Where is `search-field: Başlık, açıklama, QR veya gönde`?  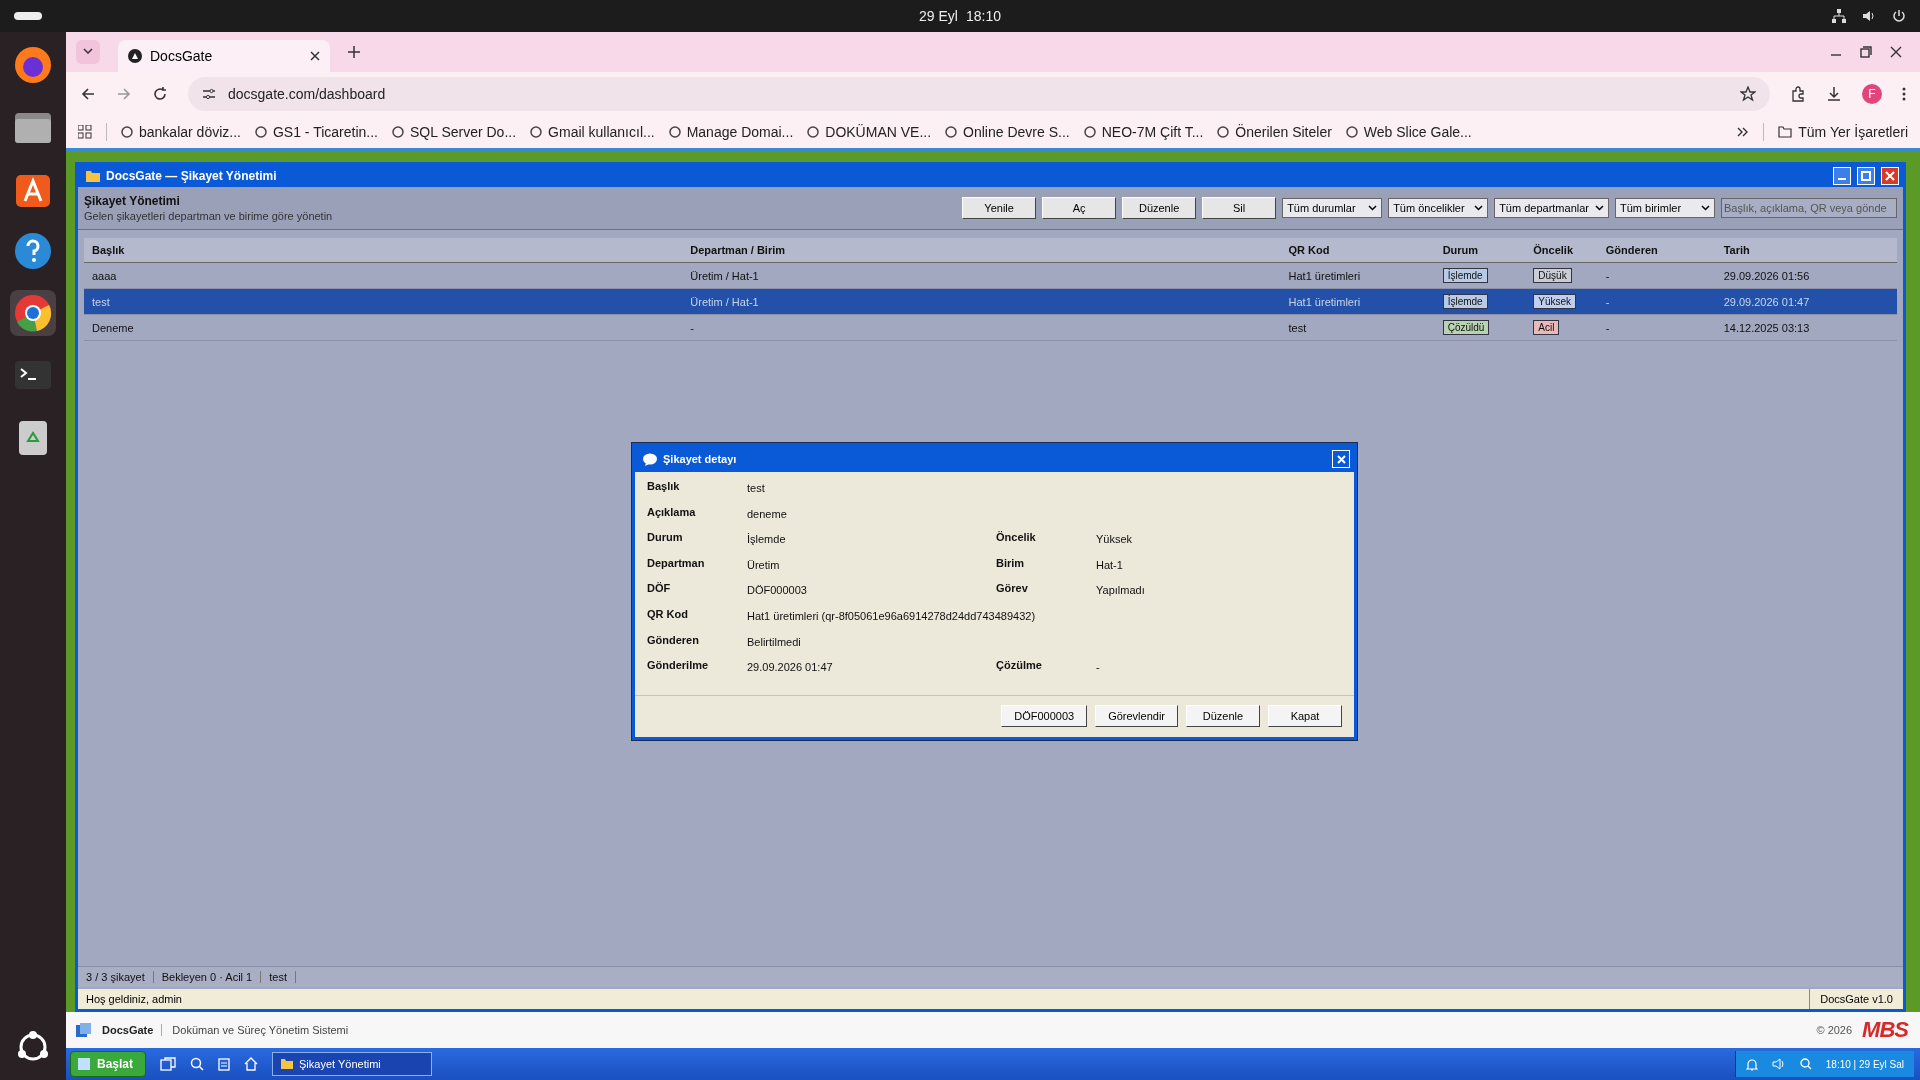
search-field: Başlık, açıklama, QR veya gönde is located at coordinates (1809, 208).